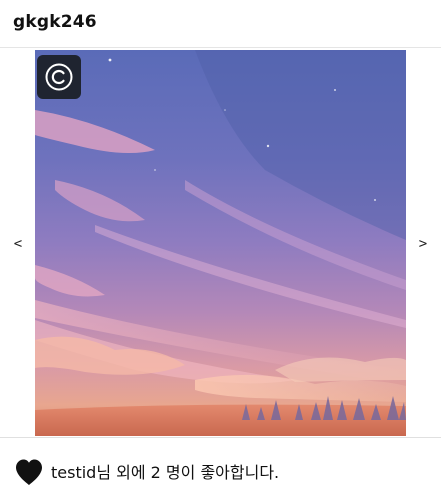  Describe the element at coordinates (220, 24) in the screenshot. I see `post-header: gkgk246` at that location.